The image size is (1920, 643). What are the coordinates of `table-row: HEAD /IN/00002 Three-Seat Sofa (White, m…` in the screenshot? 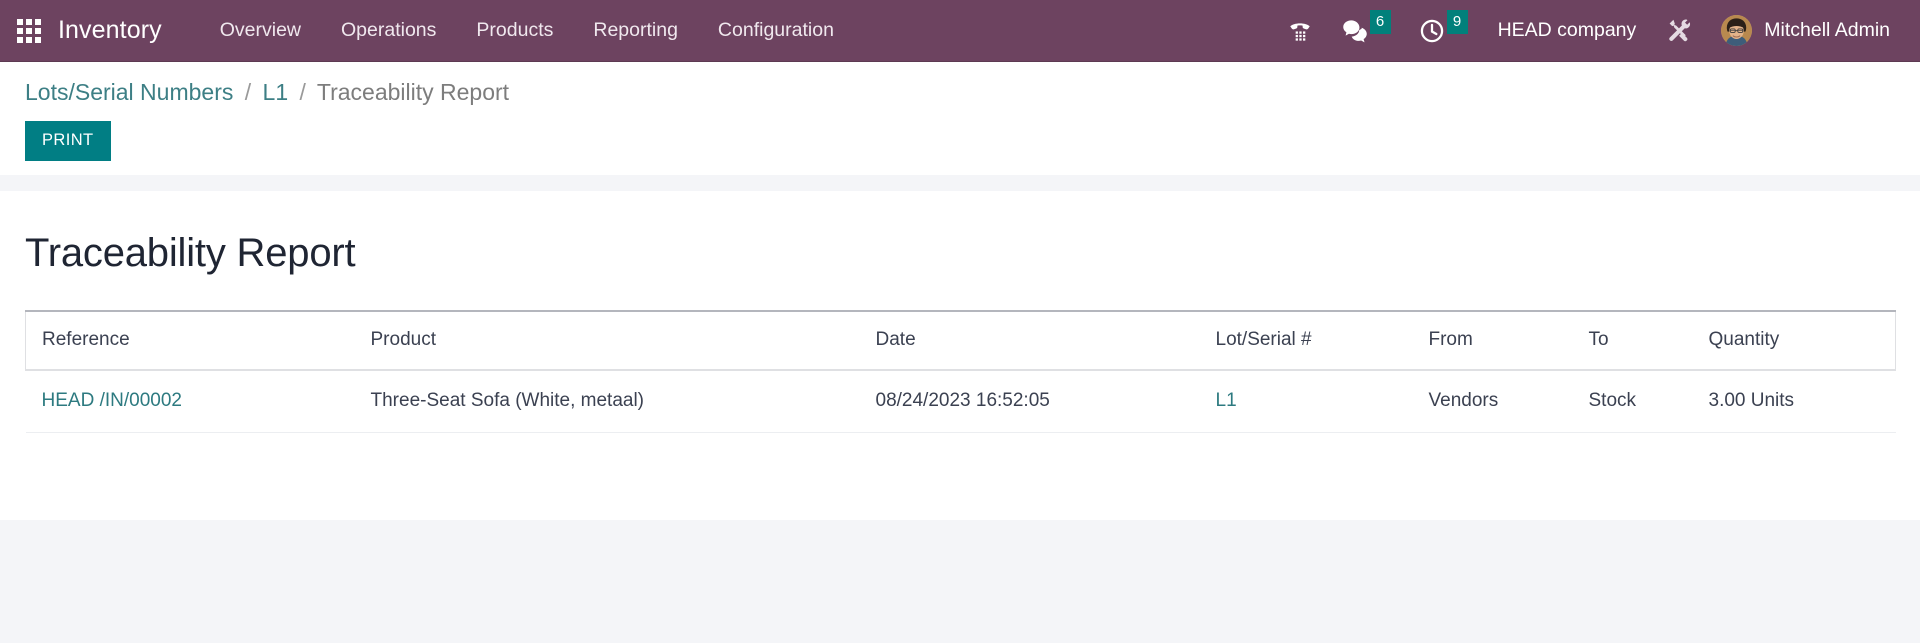 It's located at (960, 401).